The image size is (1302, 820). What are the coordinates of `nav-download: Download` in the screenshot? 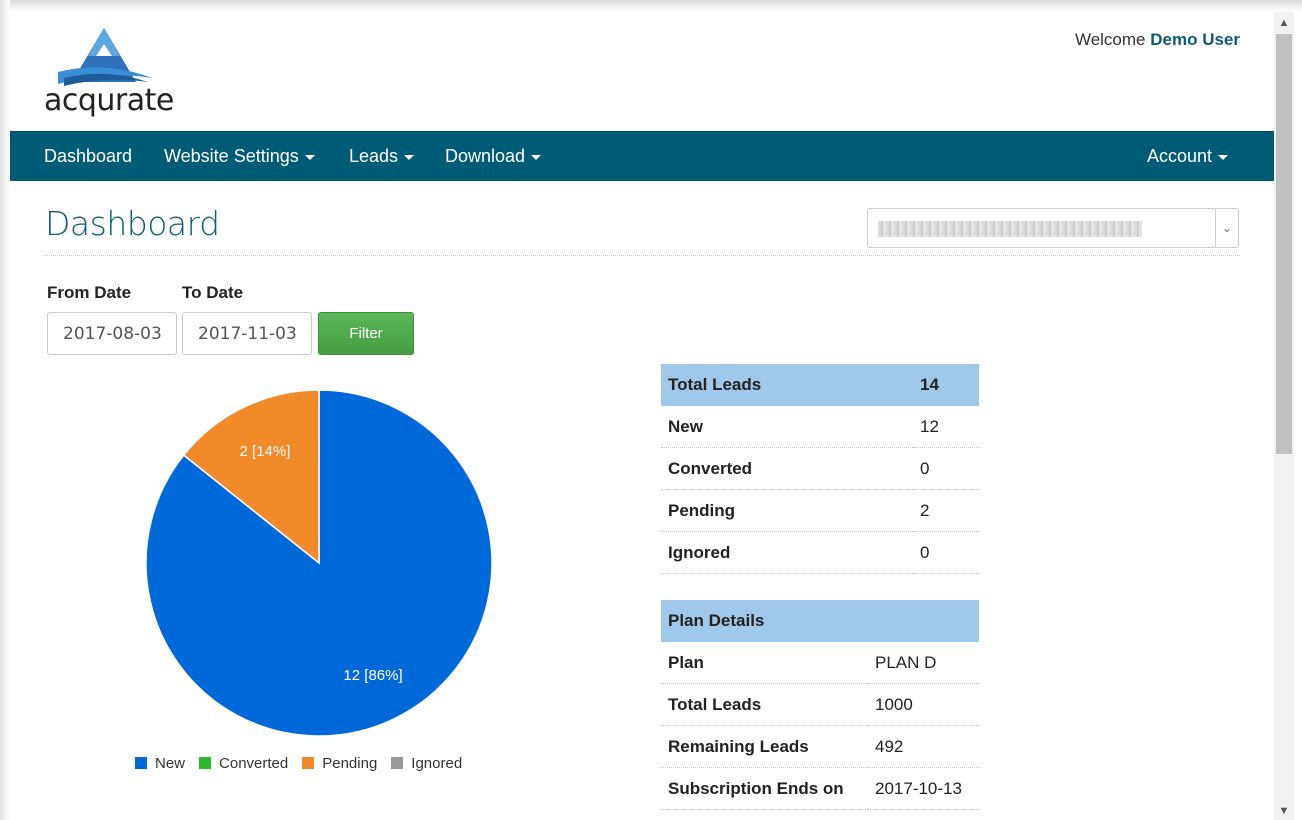 It's located at (493, 156).